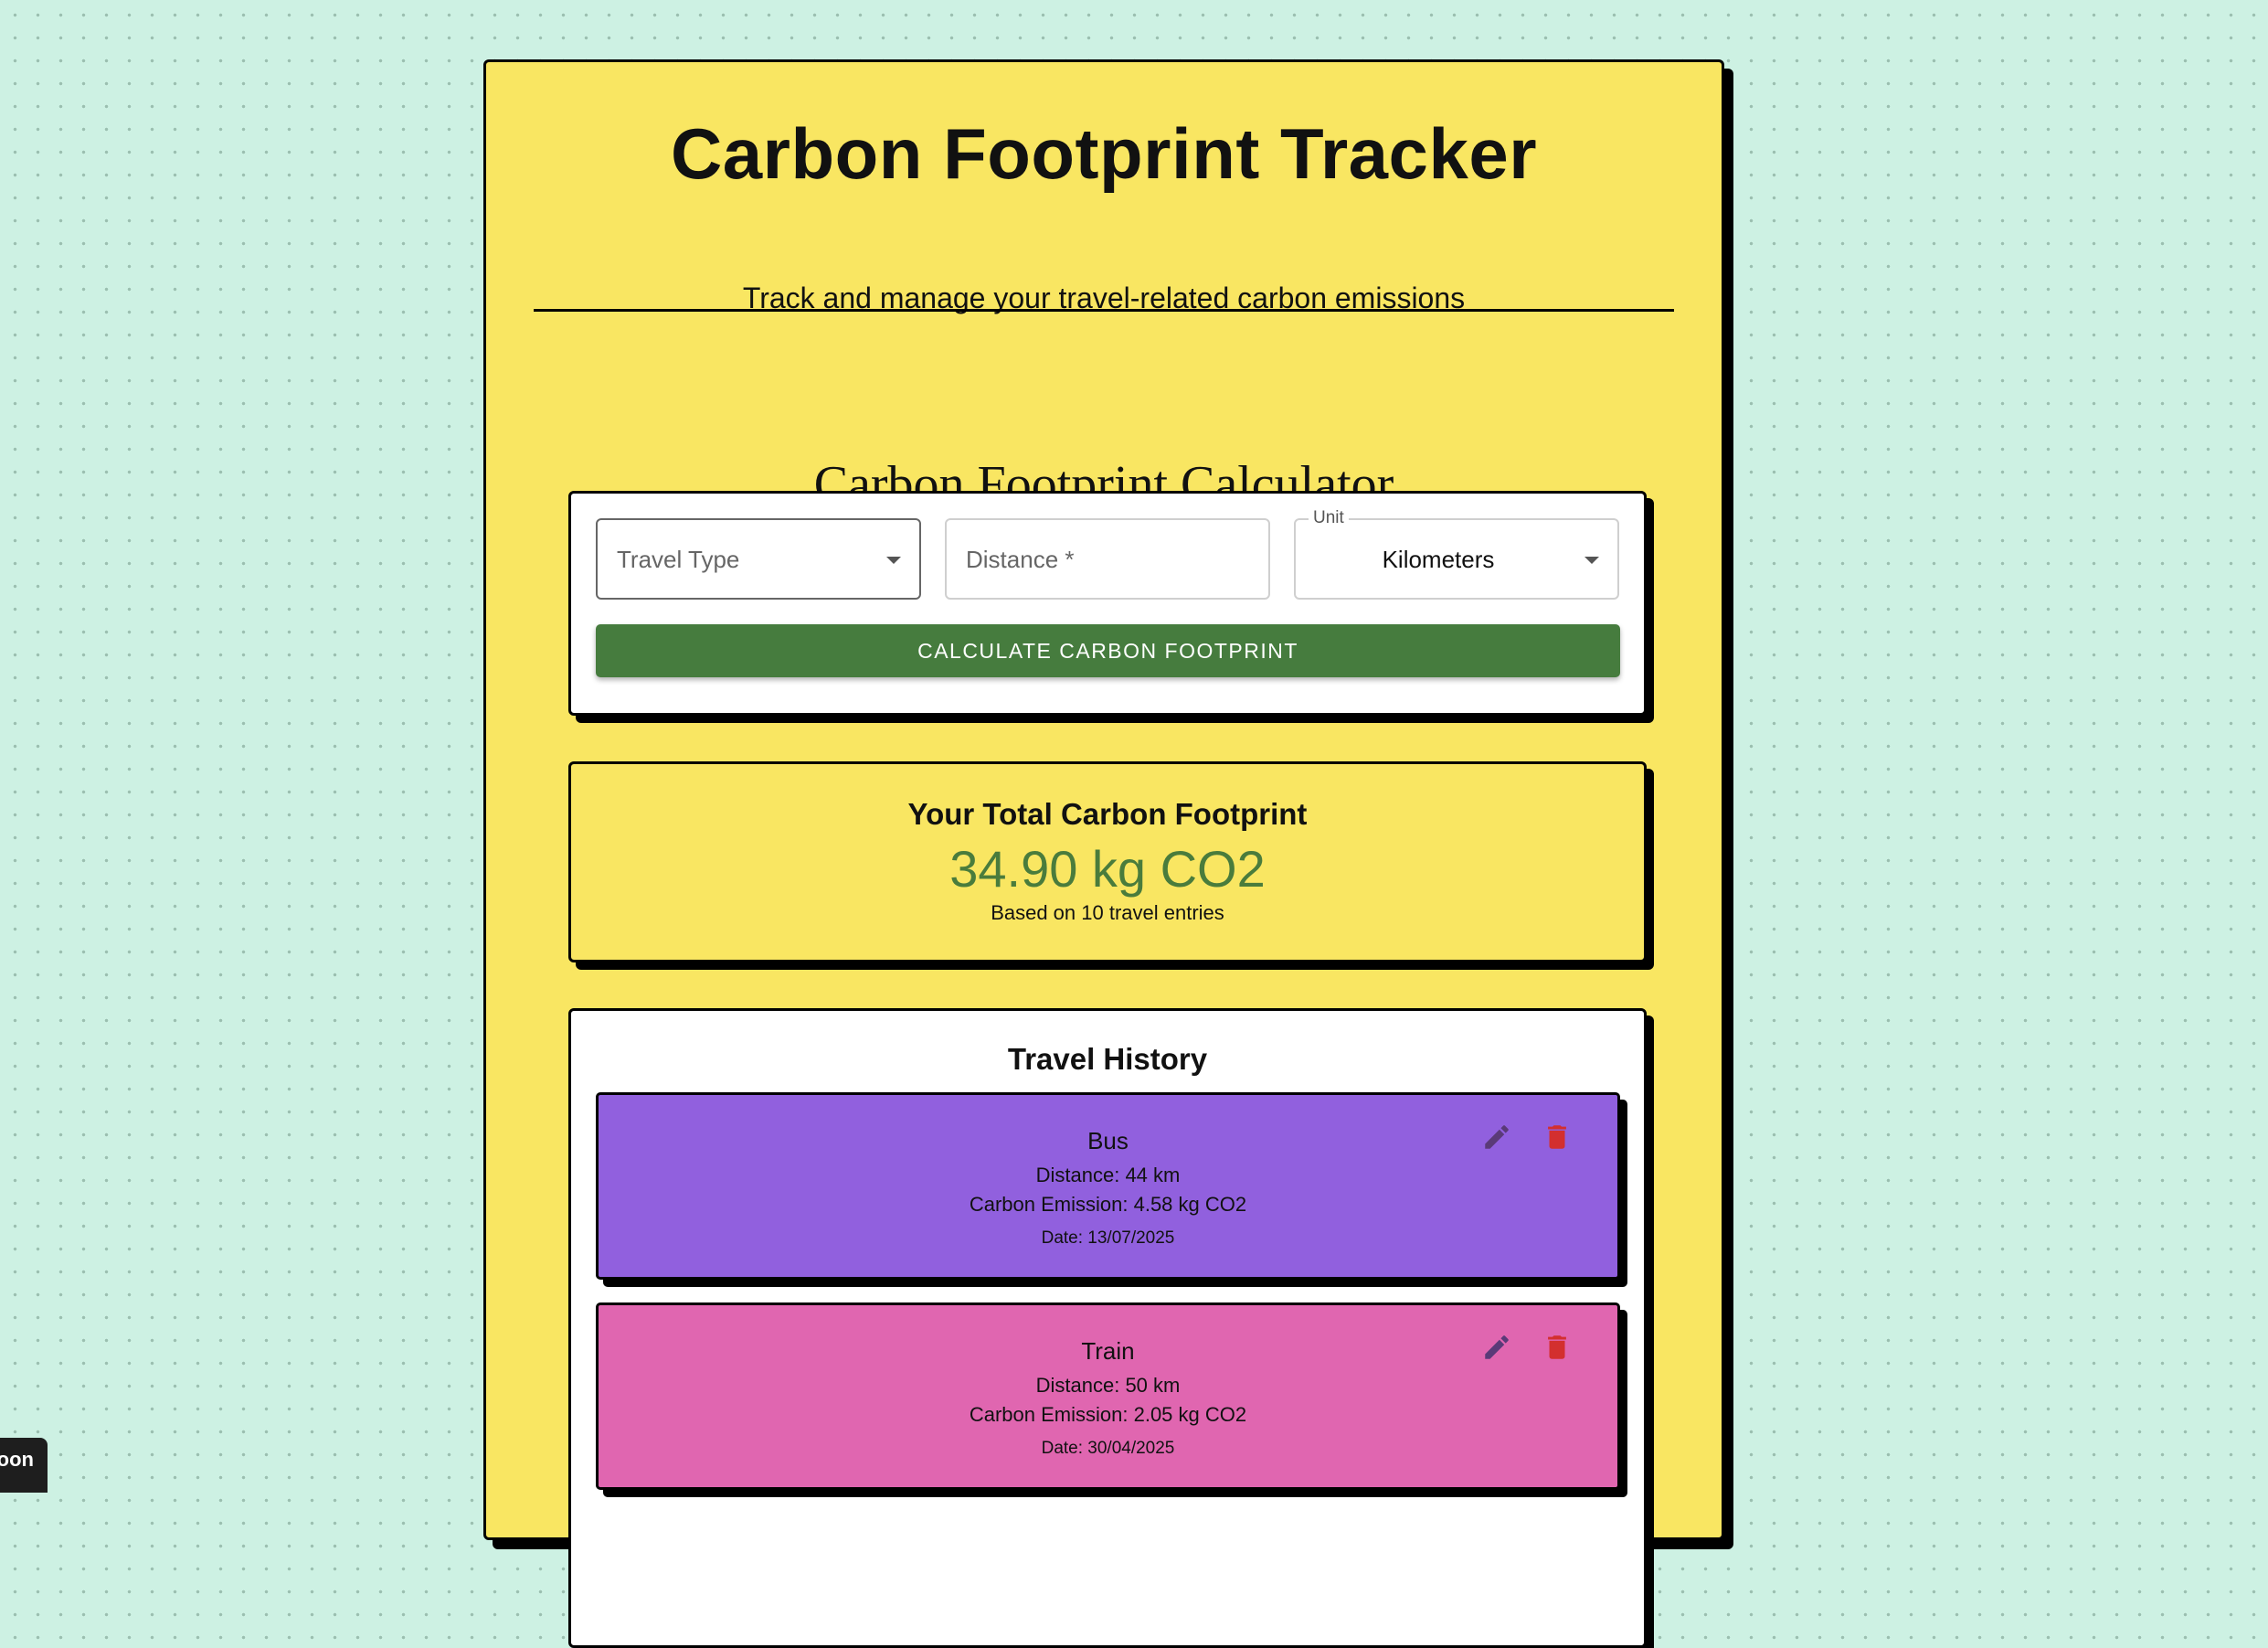 This screenshot has height=1648, width=2268. Describe the element at coordinates (1108, 1175) in the screenshot. I see `entry-distance: Distance: 44 km` at that location.